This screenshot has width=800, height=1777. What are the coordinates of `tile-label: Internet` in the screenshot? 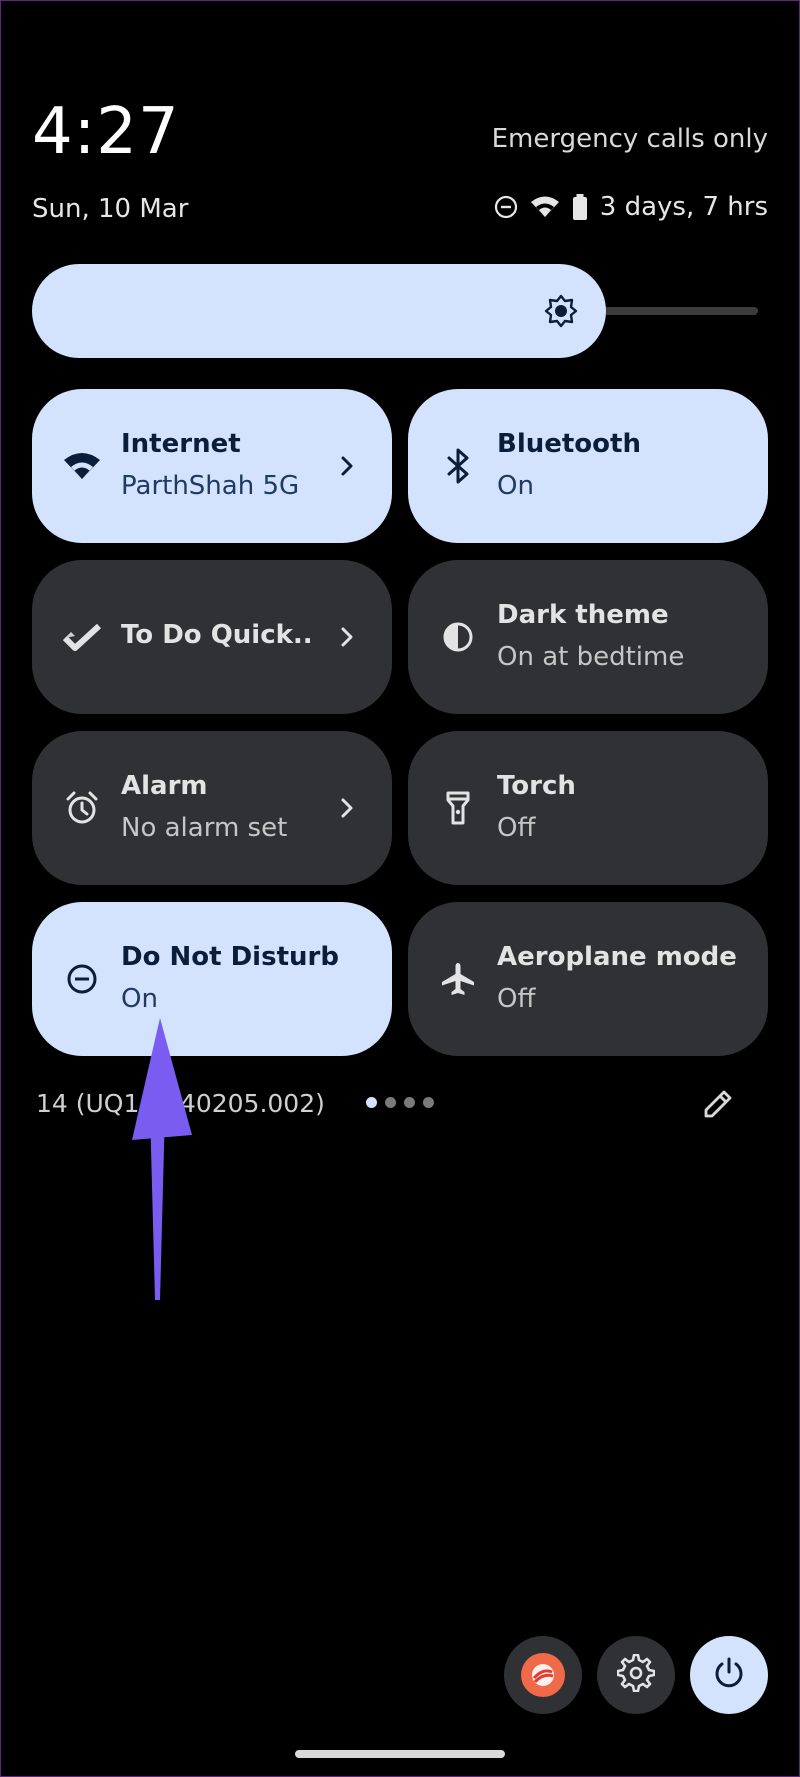 It's located at (181, 444).